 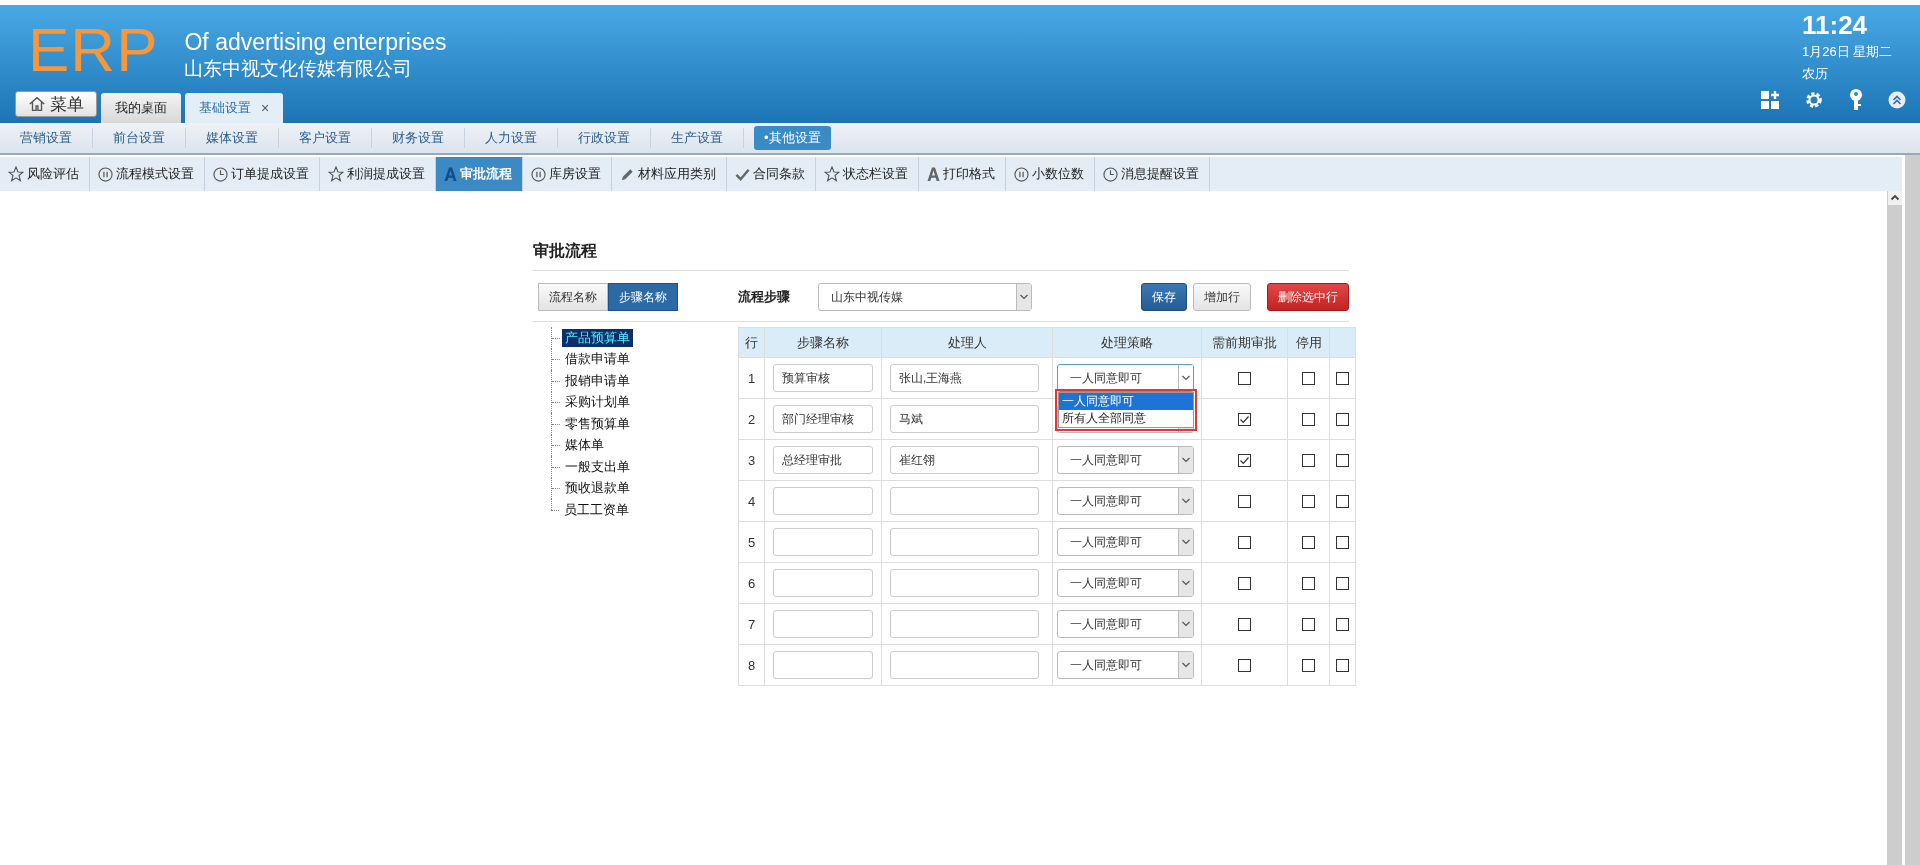 What do you see at coordinates (1185, 583) in the screenshot?
I see `caret-icon` at bounding box center [1185, 583].